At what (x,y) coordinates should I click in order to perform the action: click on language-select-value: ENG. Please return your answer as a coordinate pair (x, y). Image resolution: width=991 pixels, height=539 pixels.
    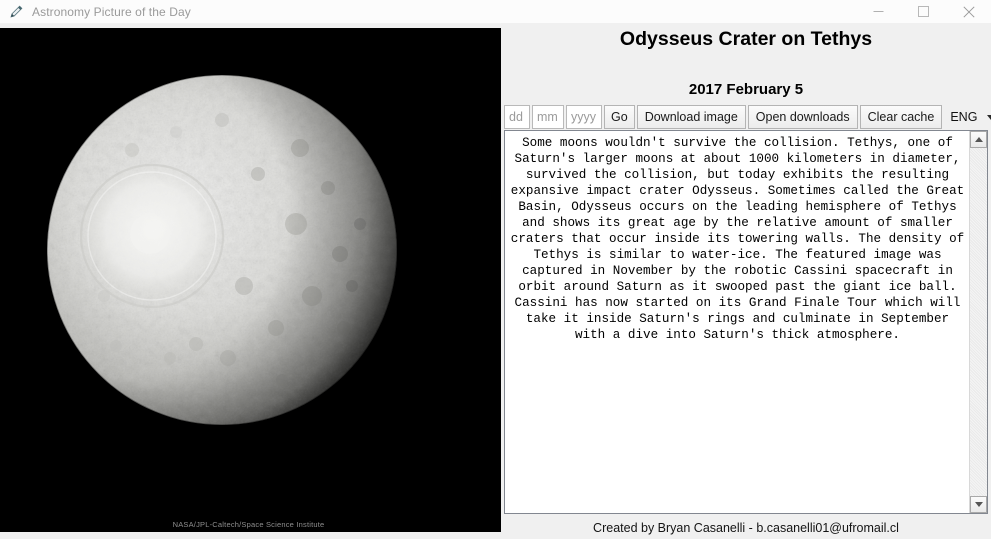
    Looking at the image, I should click on (964, 117).